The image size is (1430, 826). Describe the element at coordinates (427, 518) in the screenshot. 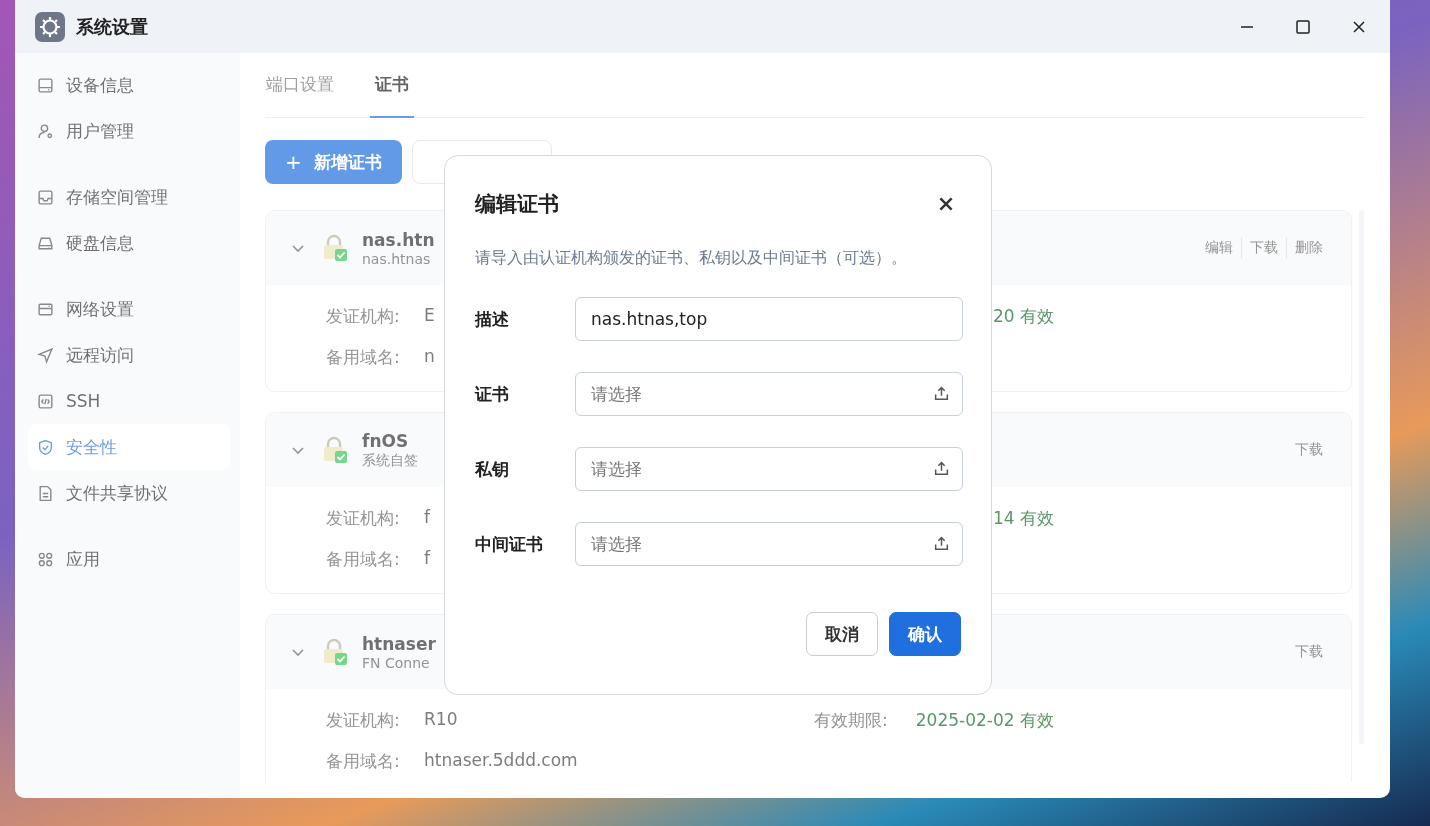

I see `issuer-value: f` at that location.